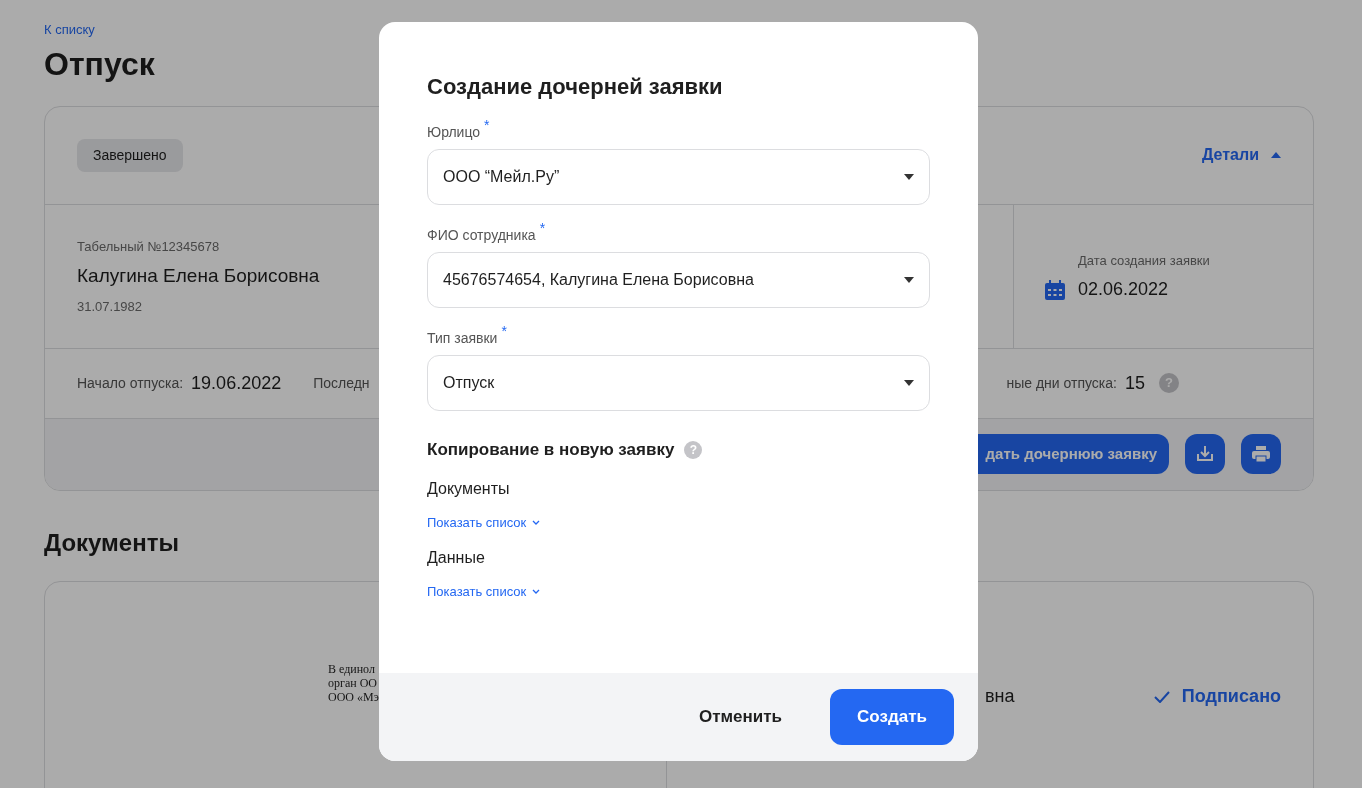 Image resolution: width=1362 pixels, height=788 pixels. I want to click on last-day-label: Последн, so click(341, 383).